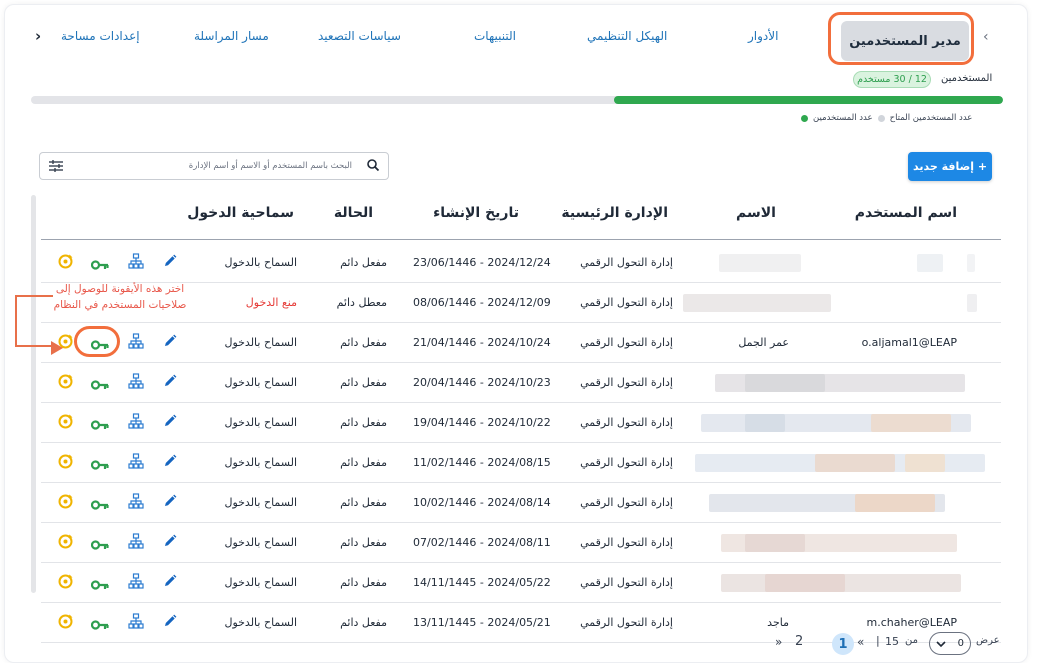 This screenshot has width=1040, height=663. I want to click on tab-correspondence: مسار المراسلة, so click(231, 36).